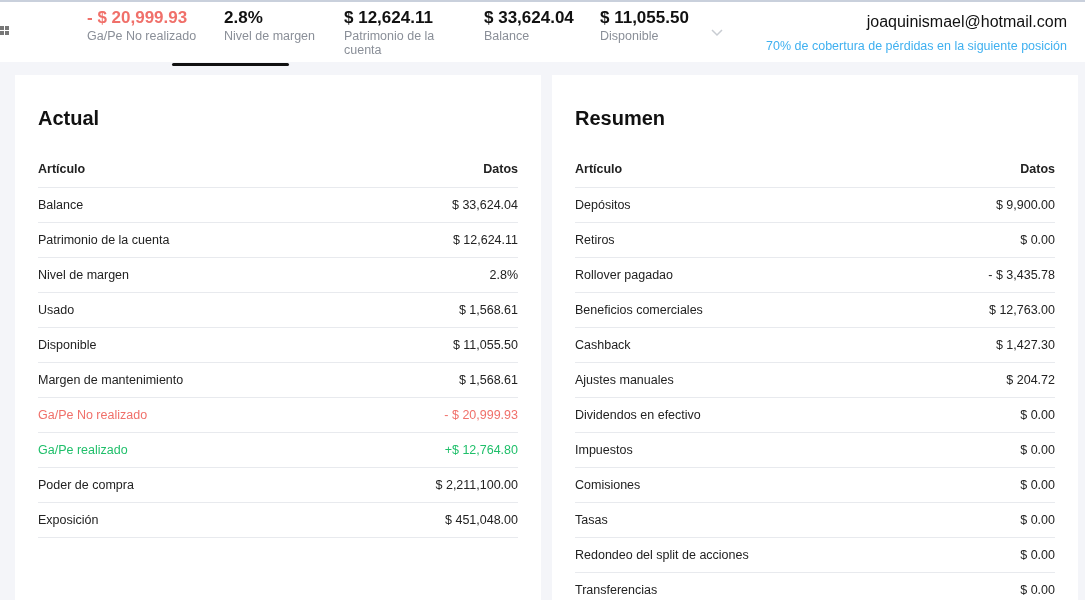 Image resolution: width=1085 pixels, height=600 pixels. Describe the element at coordinates (1025, 205) in the screenshot. I see `table-cell: $ 9,900.00` at that location.